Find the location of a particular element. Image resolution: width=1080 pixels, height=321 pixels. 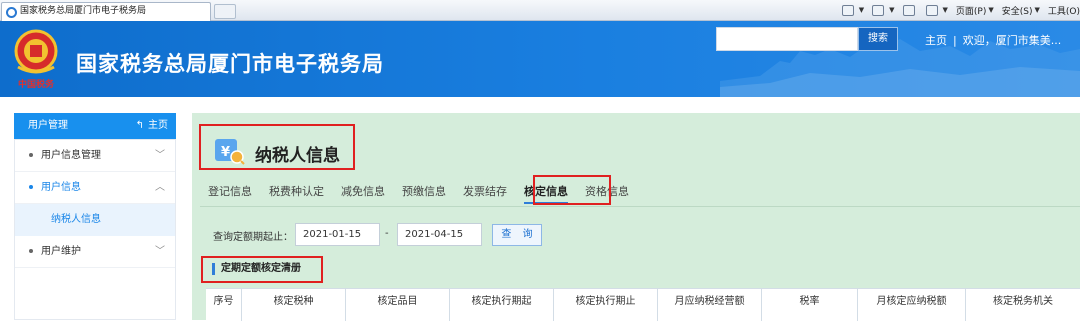

tools-menu-label: 工具(O) is located at coordinates (1063, 11).